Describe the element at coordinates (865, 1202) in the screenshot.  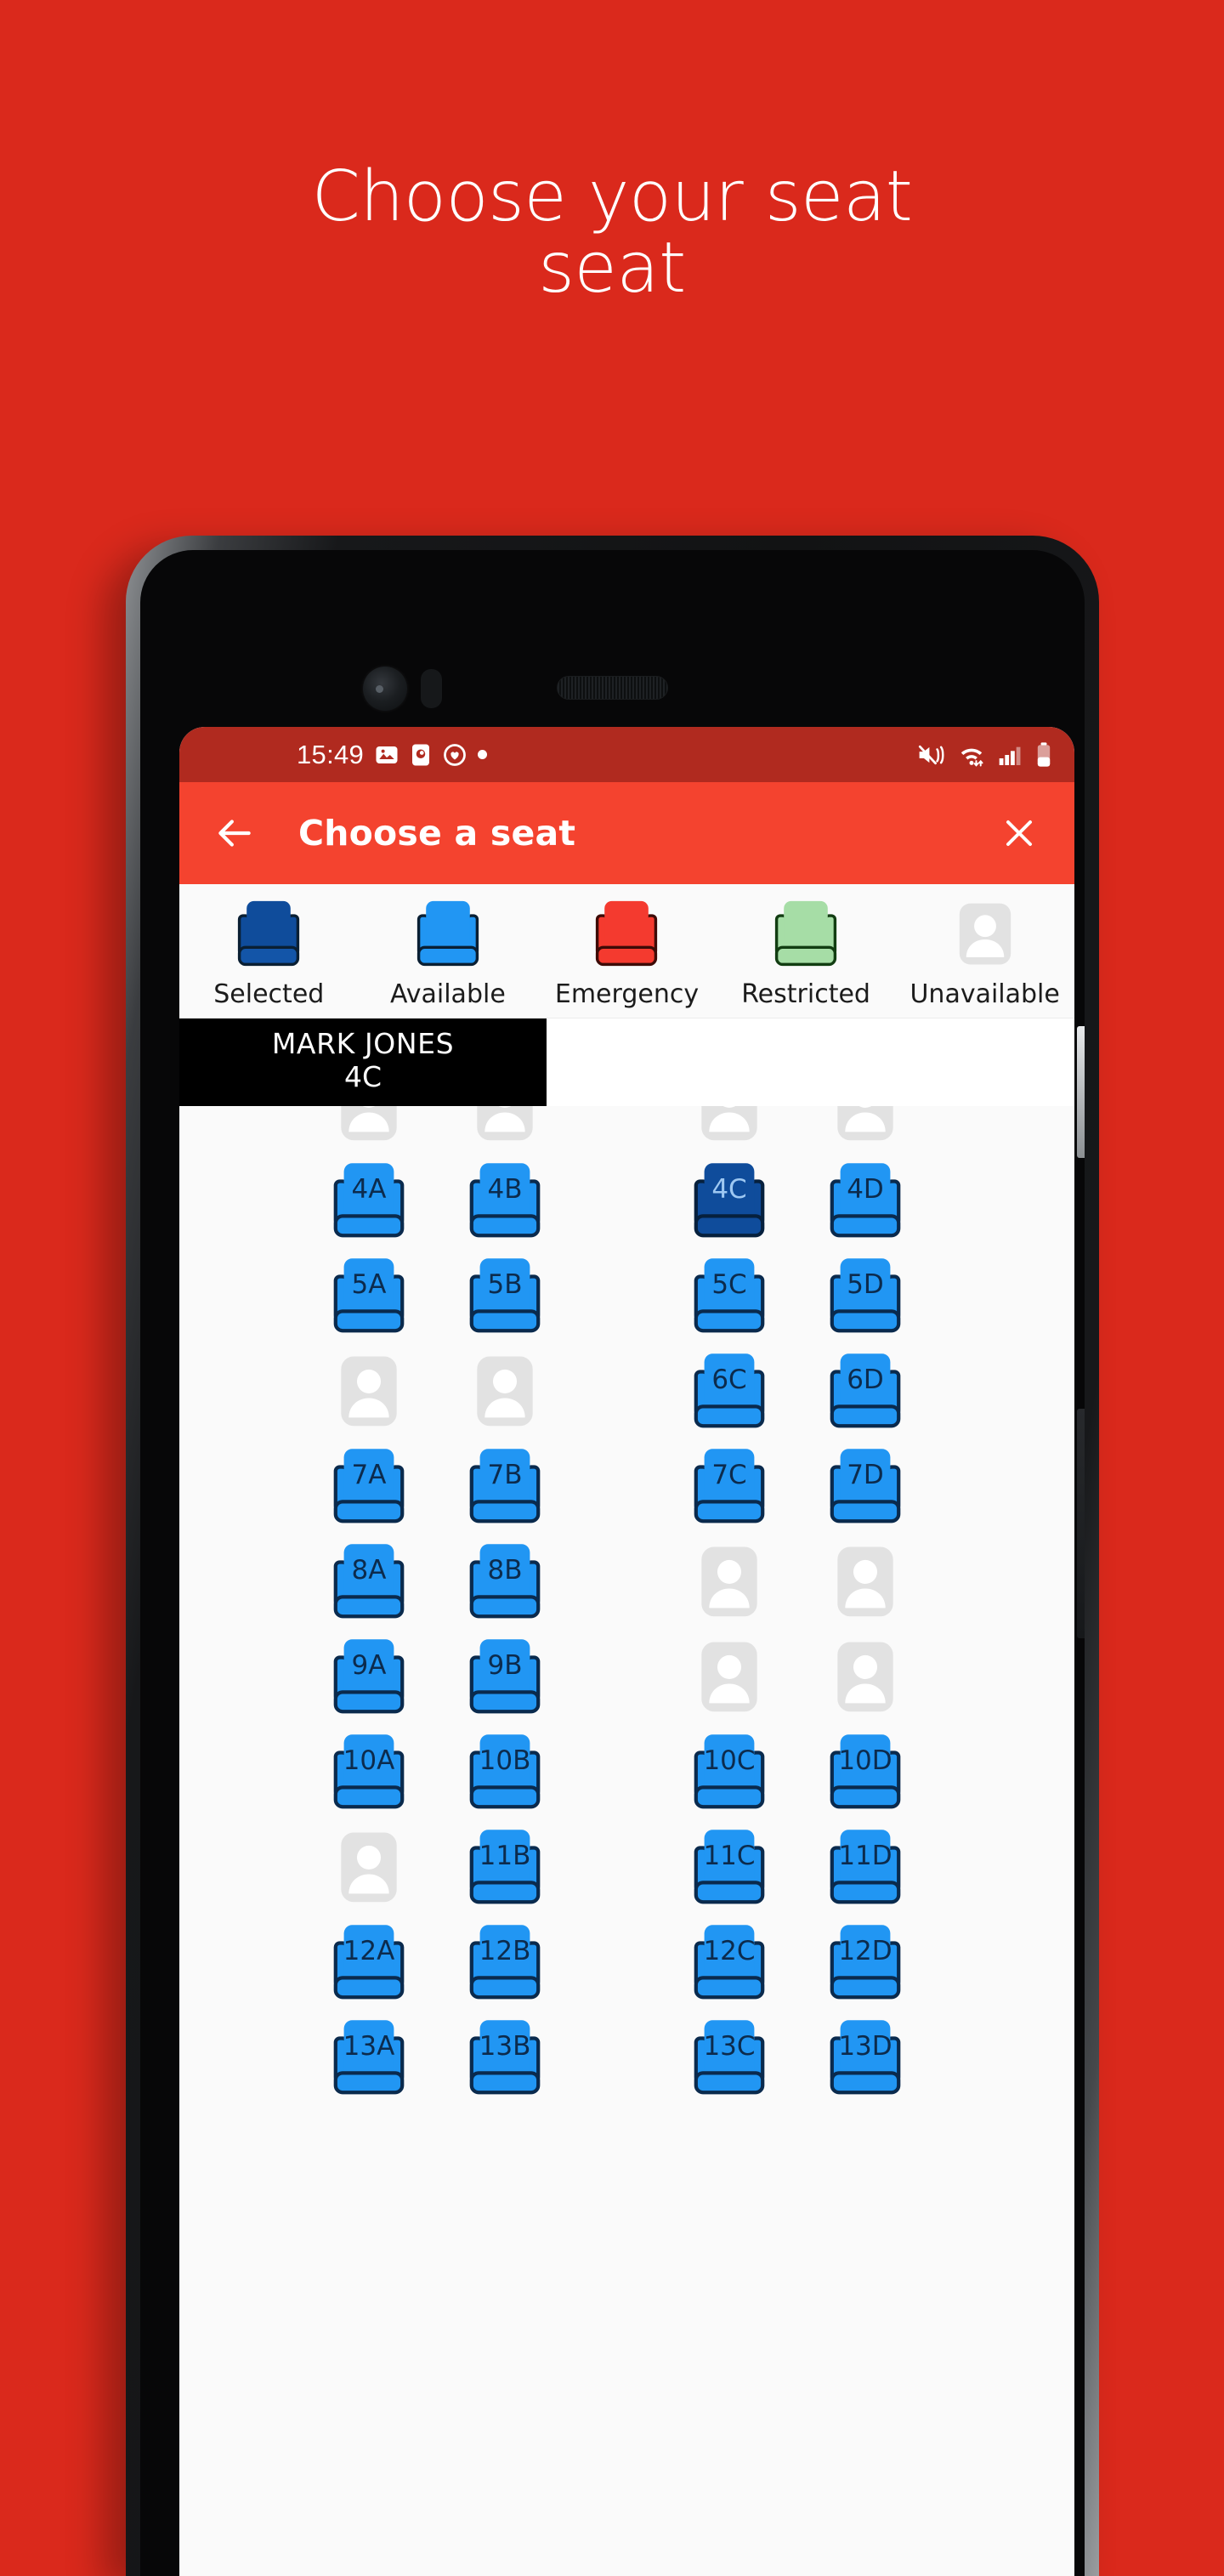
I see `seat-4D: 4D` at that location.